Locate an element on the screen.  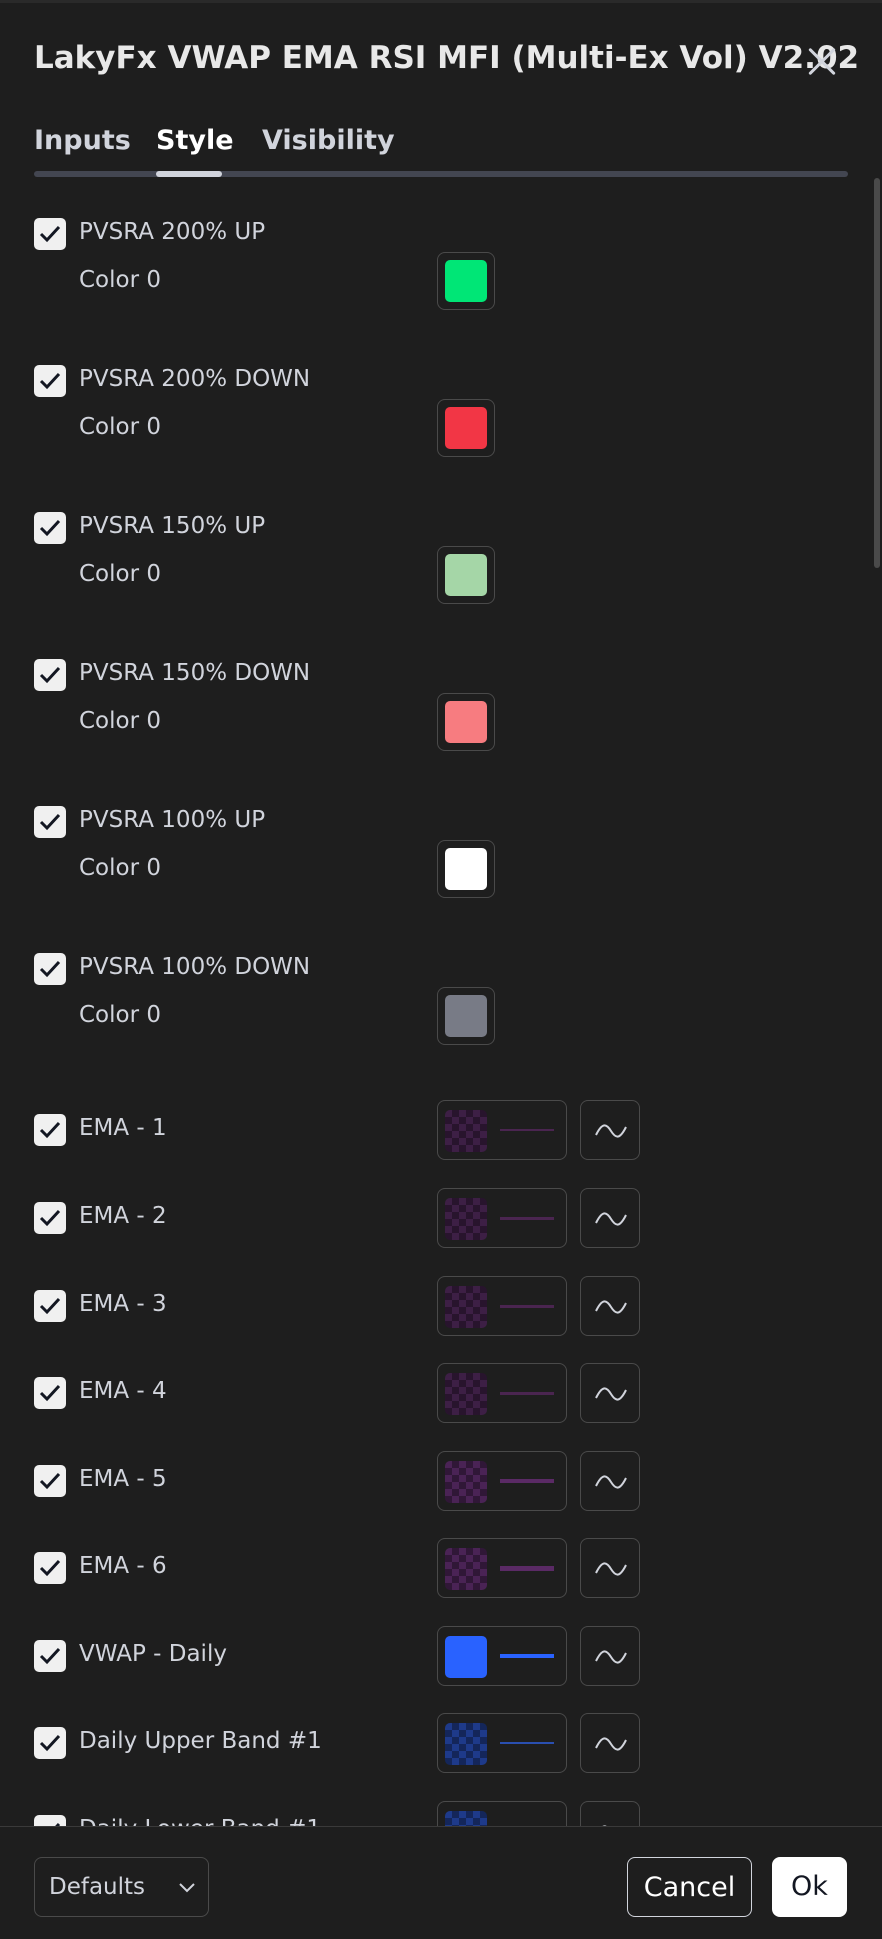
plot-label: EMA - 6 is located at coordinates (123, 1566).